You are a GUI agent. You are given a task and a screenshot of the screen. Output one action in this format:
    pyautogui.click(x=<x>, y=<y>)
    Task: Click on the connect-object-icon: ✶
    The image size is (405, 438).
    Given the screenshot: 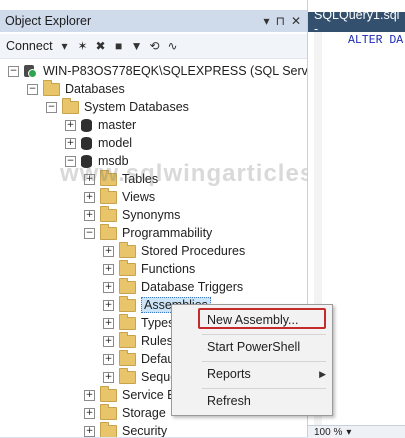 What is the action you would take?
    pyautogui.click(x=83, y=46)
    